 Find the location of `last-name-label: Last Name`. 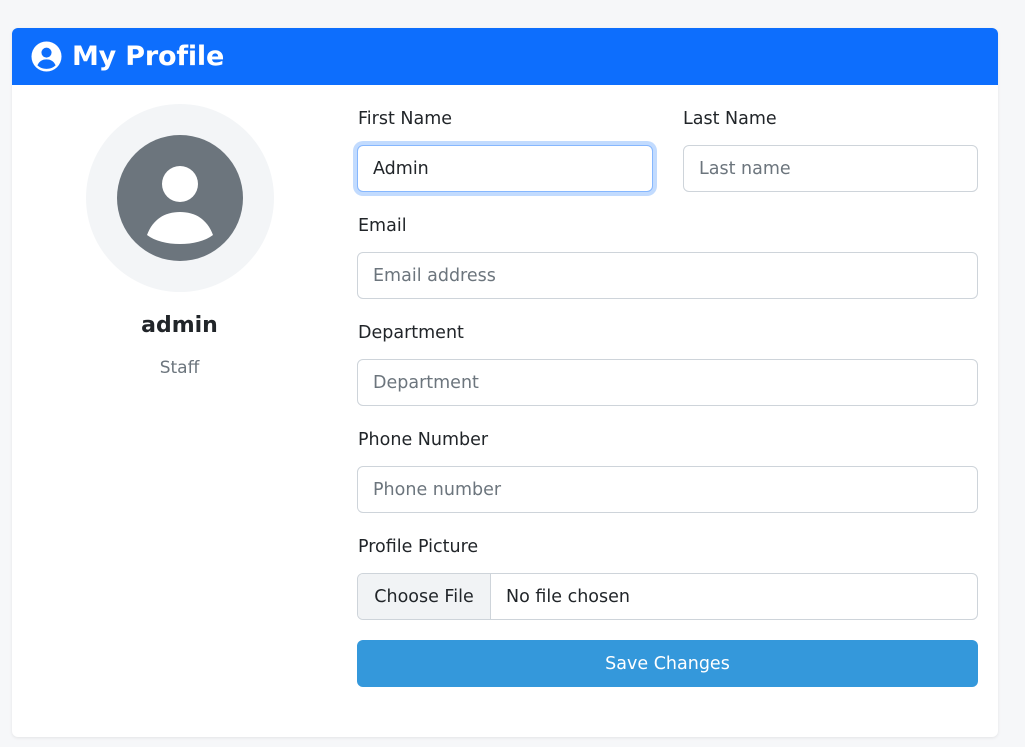

last-name-label: Last Name is located at coordinates (730, 119).